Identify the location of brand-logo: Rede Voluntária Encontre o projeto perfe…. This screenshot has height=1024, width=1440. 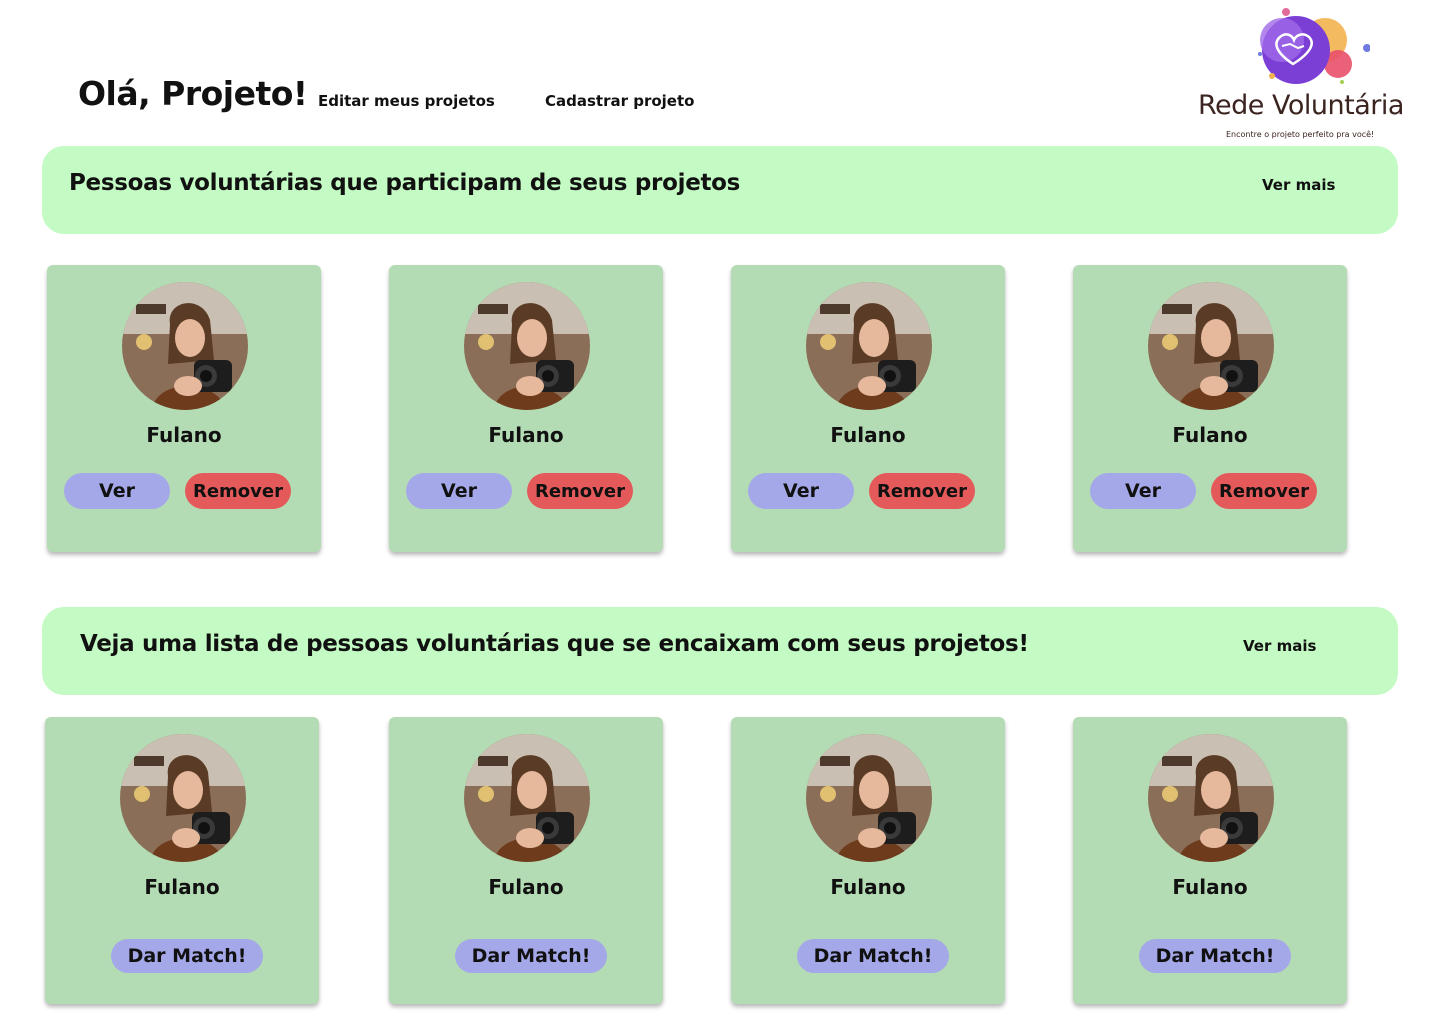
(1297, 75).